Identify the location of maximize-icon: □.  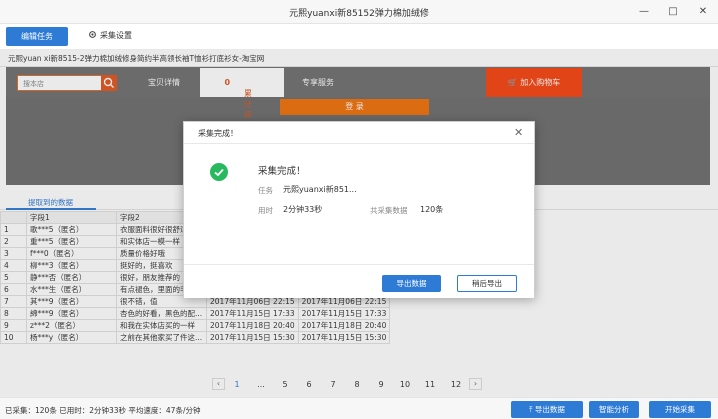
(673, 12).